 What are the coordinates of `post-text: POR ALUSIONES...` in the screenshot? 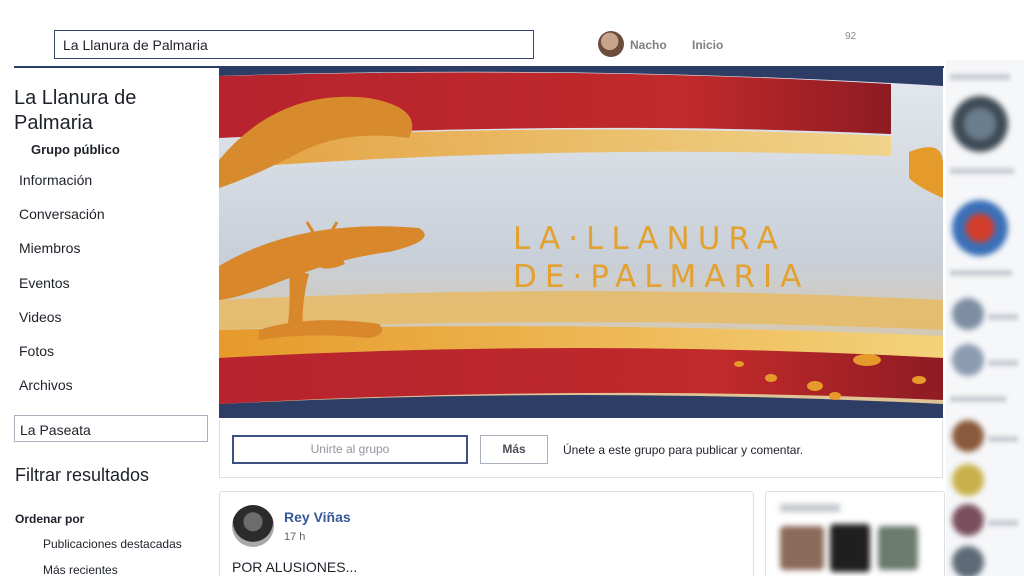 It's located at (295, 567).